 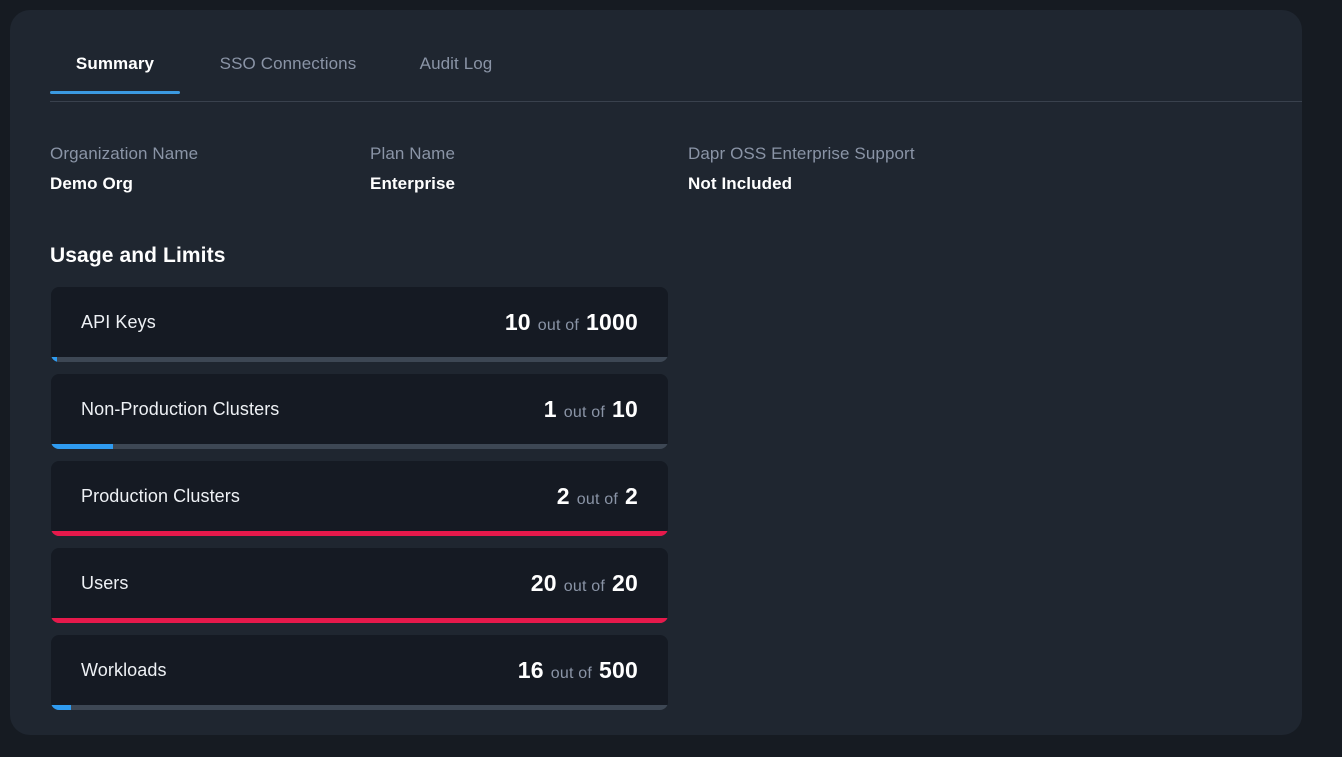 What do you see at coordinates (676, 101) in the screenshot?
I see `tab-bar-divider` at bounding box center [676, 101].